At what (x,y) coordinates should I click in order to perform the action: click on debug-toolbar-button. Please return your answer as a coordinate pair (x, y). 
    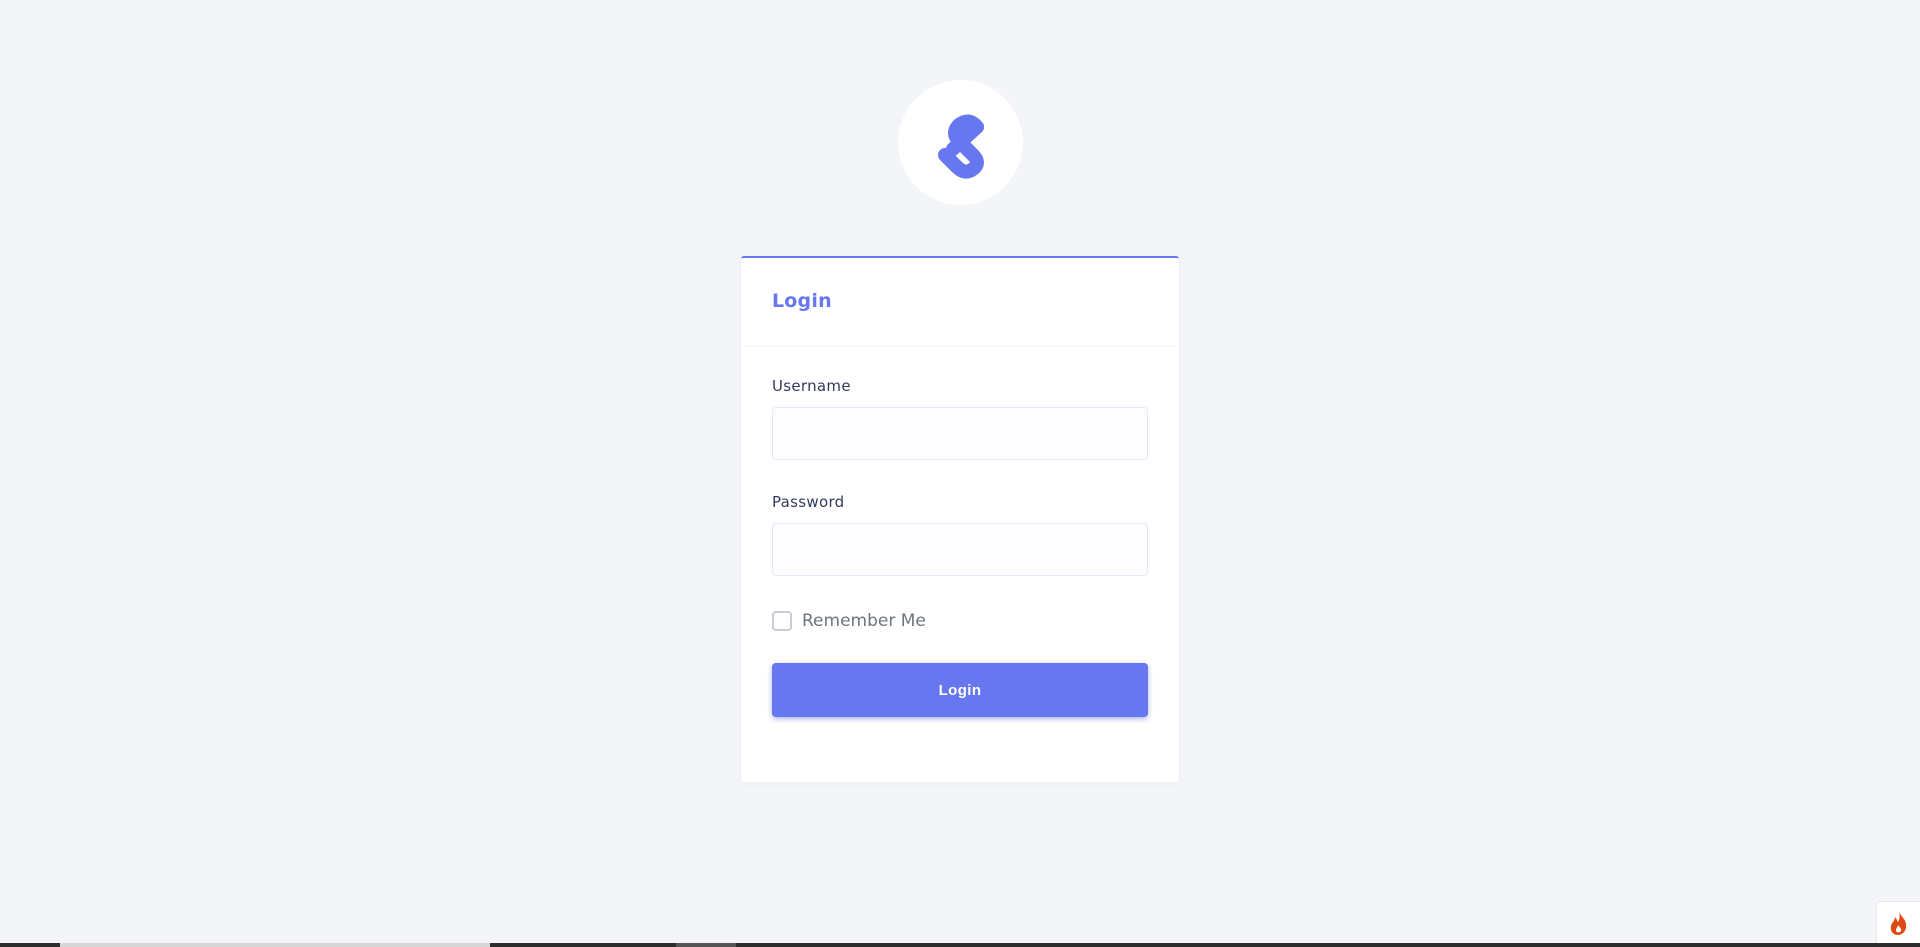
    Looking at the image, I should click on (1898, 922).